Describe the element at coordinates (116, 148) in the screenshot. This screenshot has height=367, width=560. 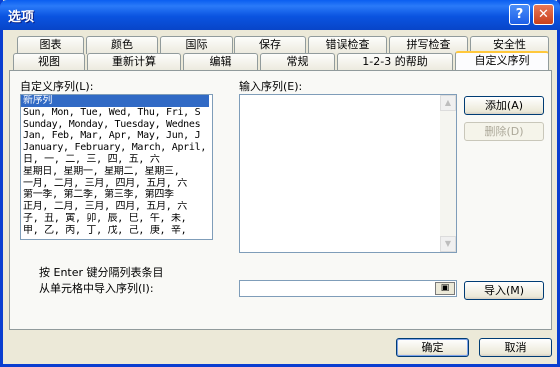
I see `list-item: January, February, March, April,` at that location.